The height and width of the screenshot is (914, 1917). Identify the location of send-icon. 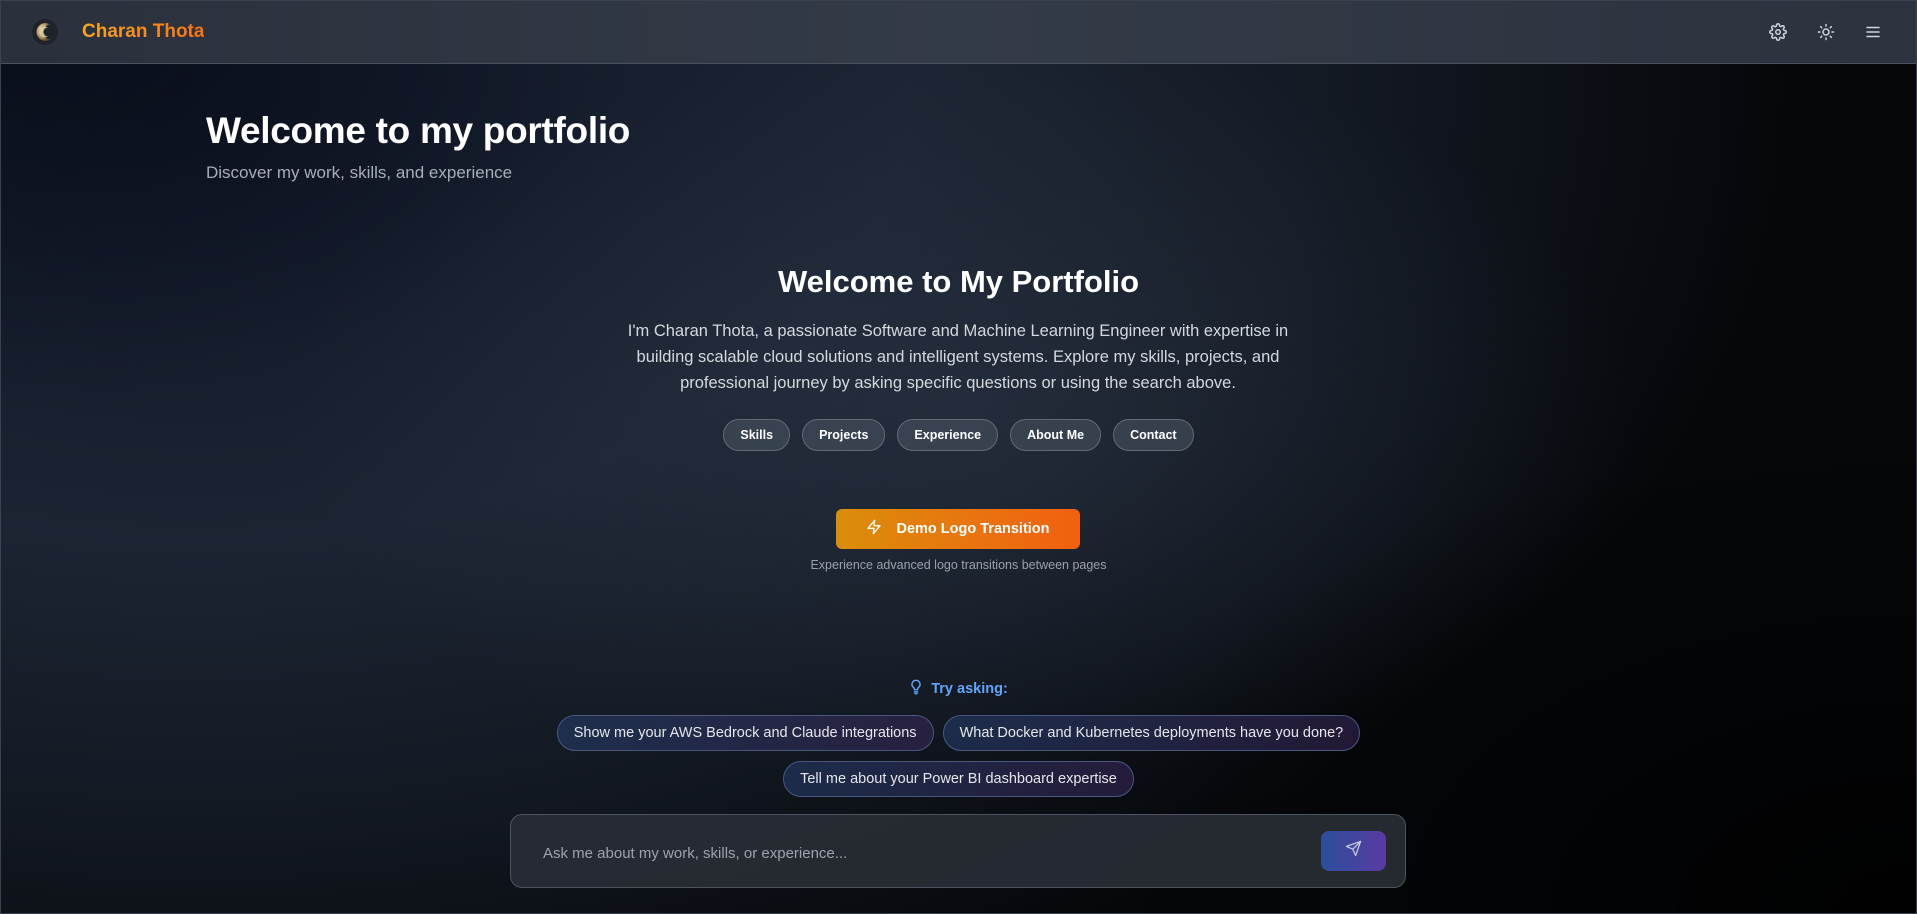
(1353, 851).